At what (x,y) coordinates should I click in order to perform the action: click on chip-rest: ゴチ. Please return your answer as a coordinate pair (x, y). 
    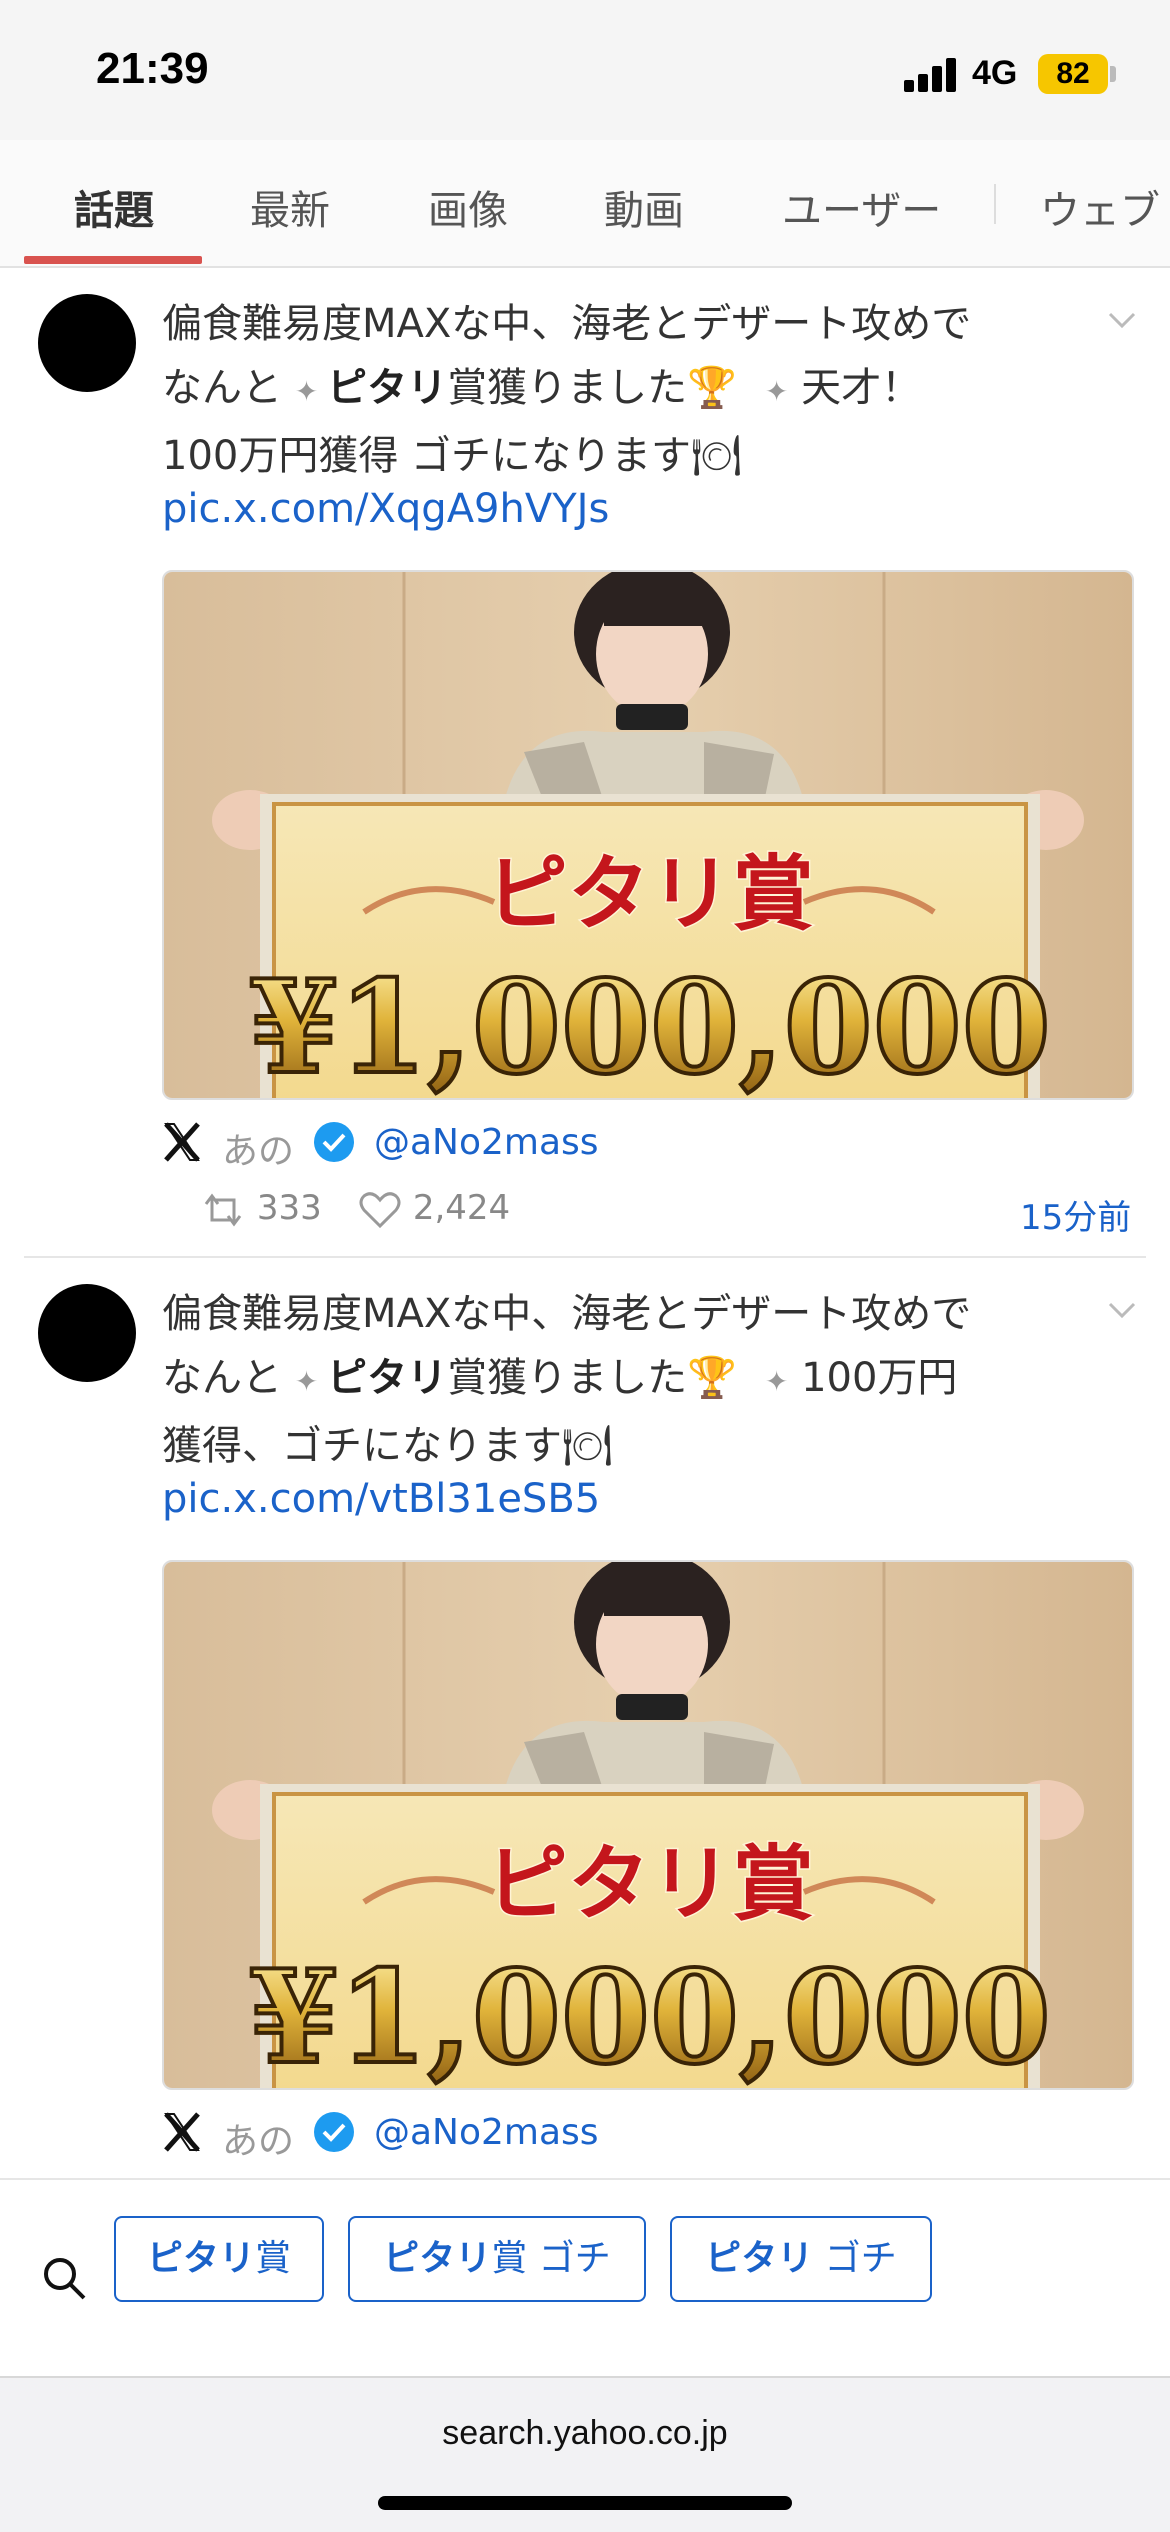
    Looking at the image, I should click on (855, 2258).